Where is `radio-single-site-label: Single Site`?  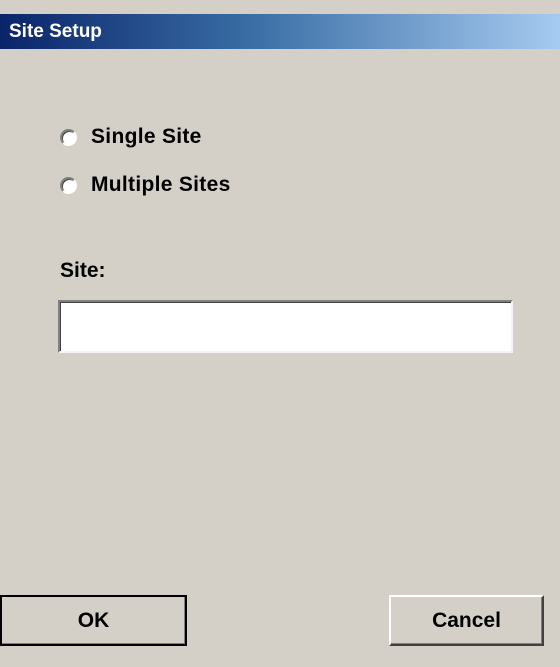
radio-single-site-label: Single Site is located at coordinates (146, 137).